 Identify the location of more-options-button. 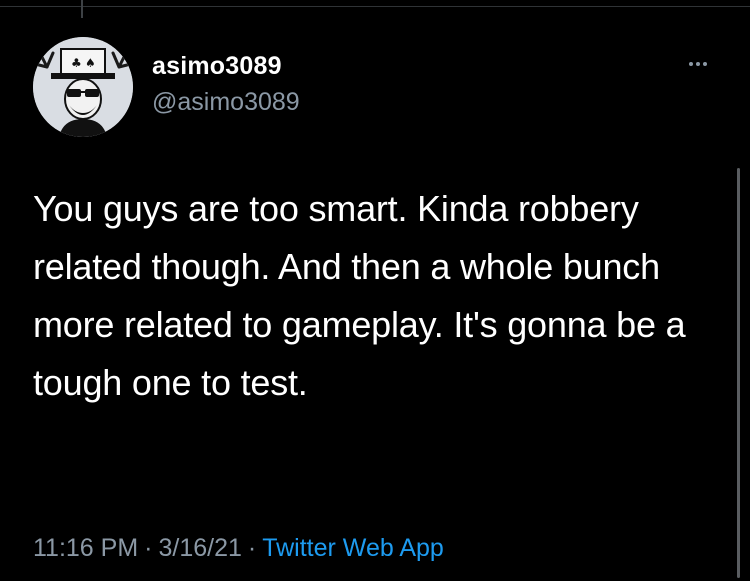
(698, 64).